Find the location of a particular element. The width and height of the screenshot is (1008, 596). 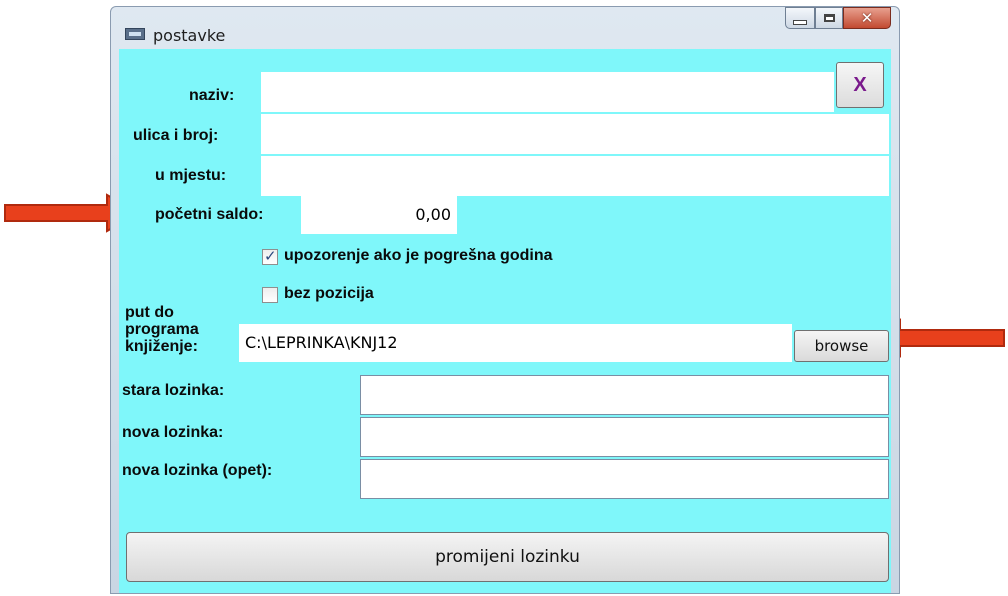

window-title: postavke is located at coordinates (189, 35).